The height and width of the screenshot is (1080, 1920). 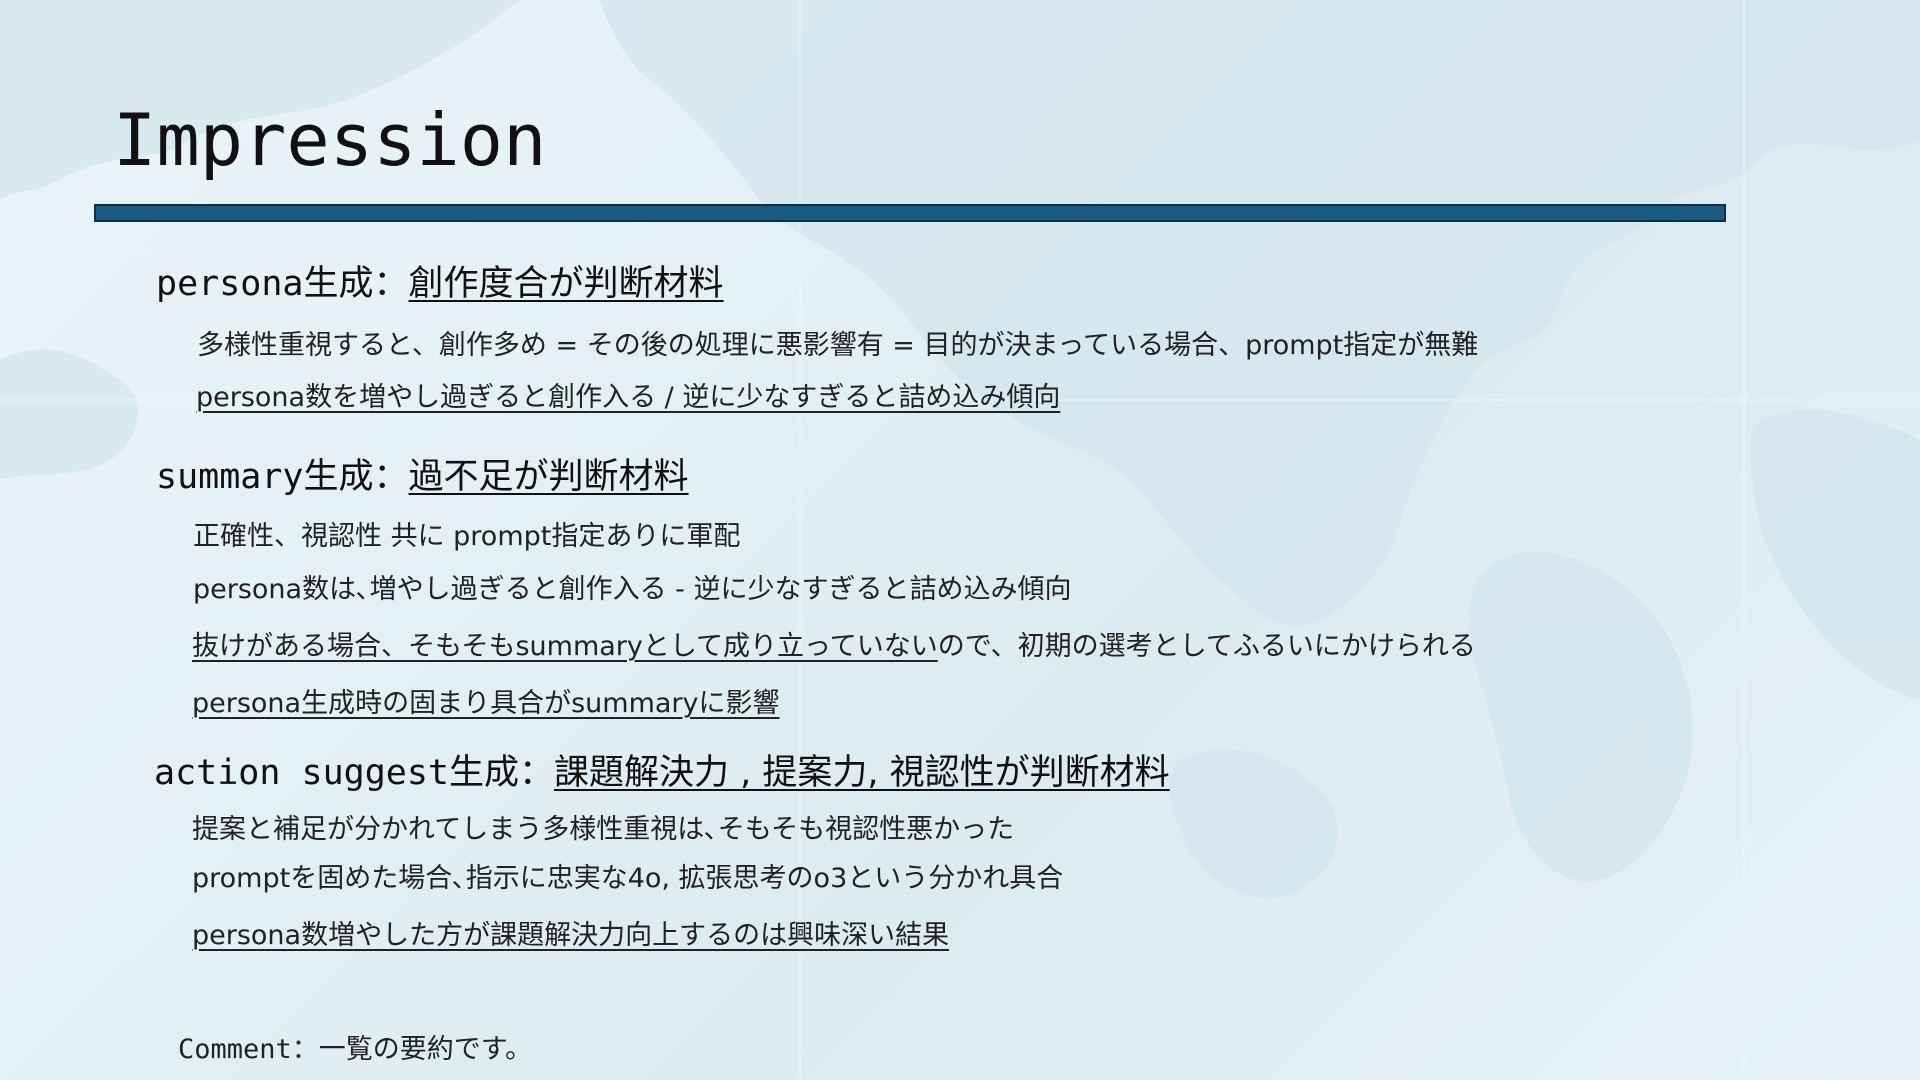 What do you see at coordinates (425, 1049) in the screenshot?
I see `comment-text: 一覧の要約です。` at bounding box center [425, 1049].